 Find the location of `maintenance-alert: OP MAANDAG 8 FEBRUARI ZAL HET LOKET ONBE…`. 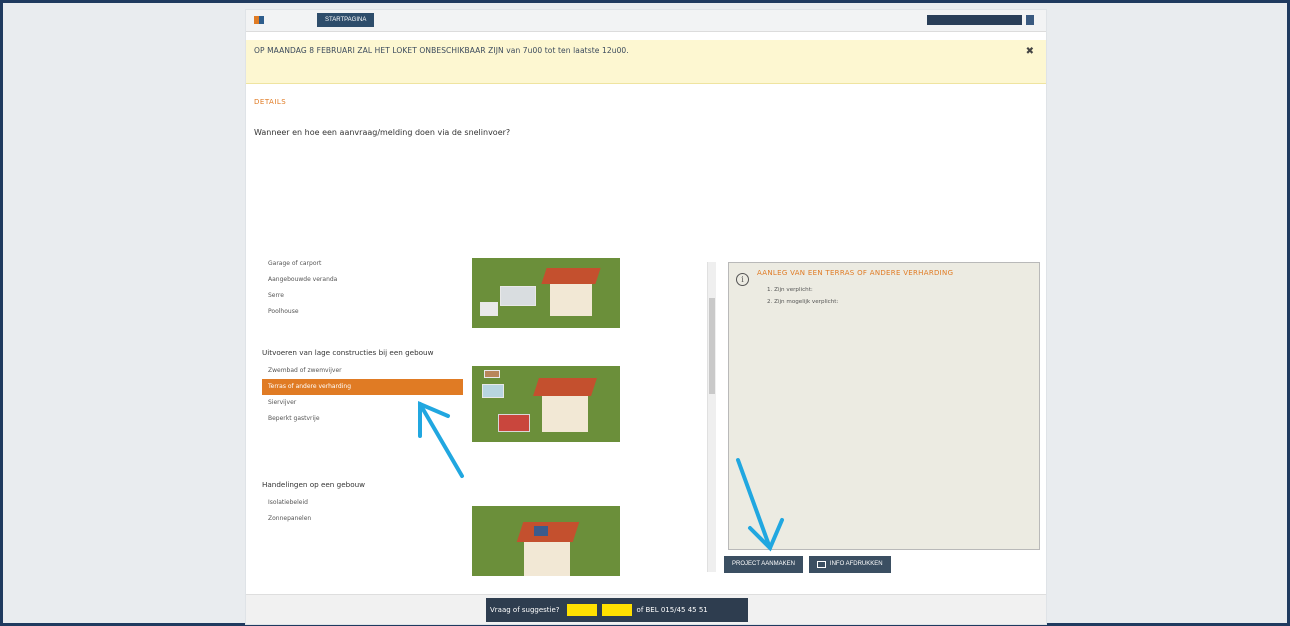

maintenance-alert: OP MAANDAG 8 FEBRUARI ZAL HET LOKET ONBE… is located at coordinates (646, 62).